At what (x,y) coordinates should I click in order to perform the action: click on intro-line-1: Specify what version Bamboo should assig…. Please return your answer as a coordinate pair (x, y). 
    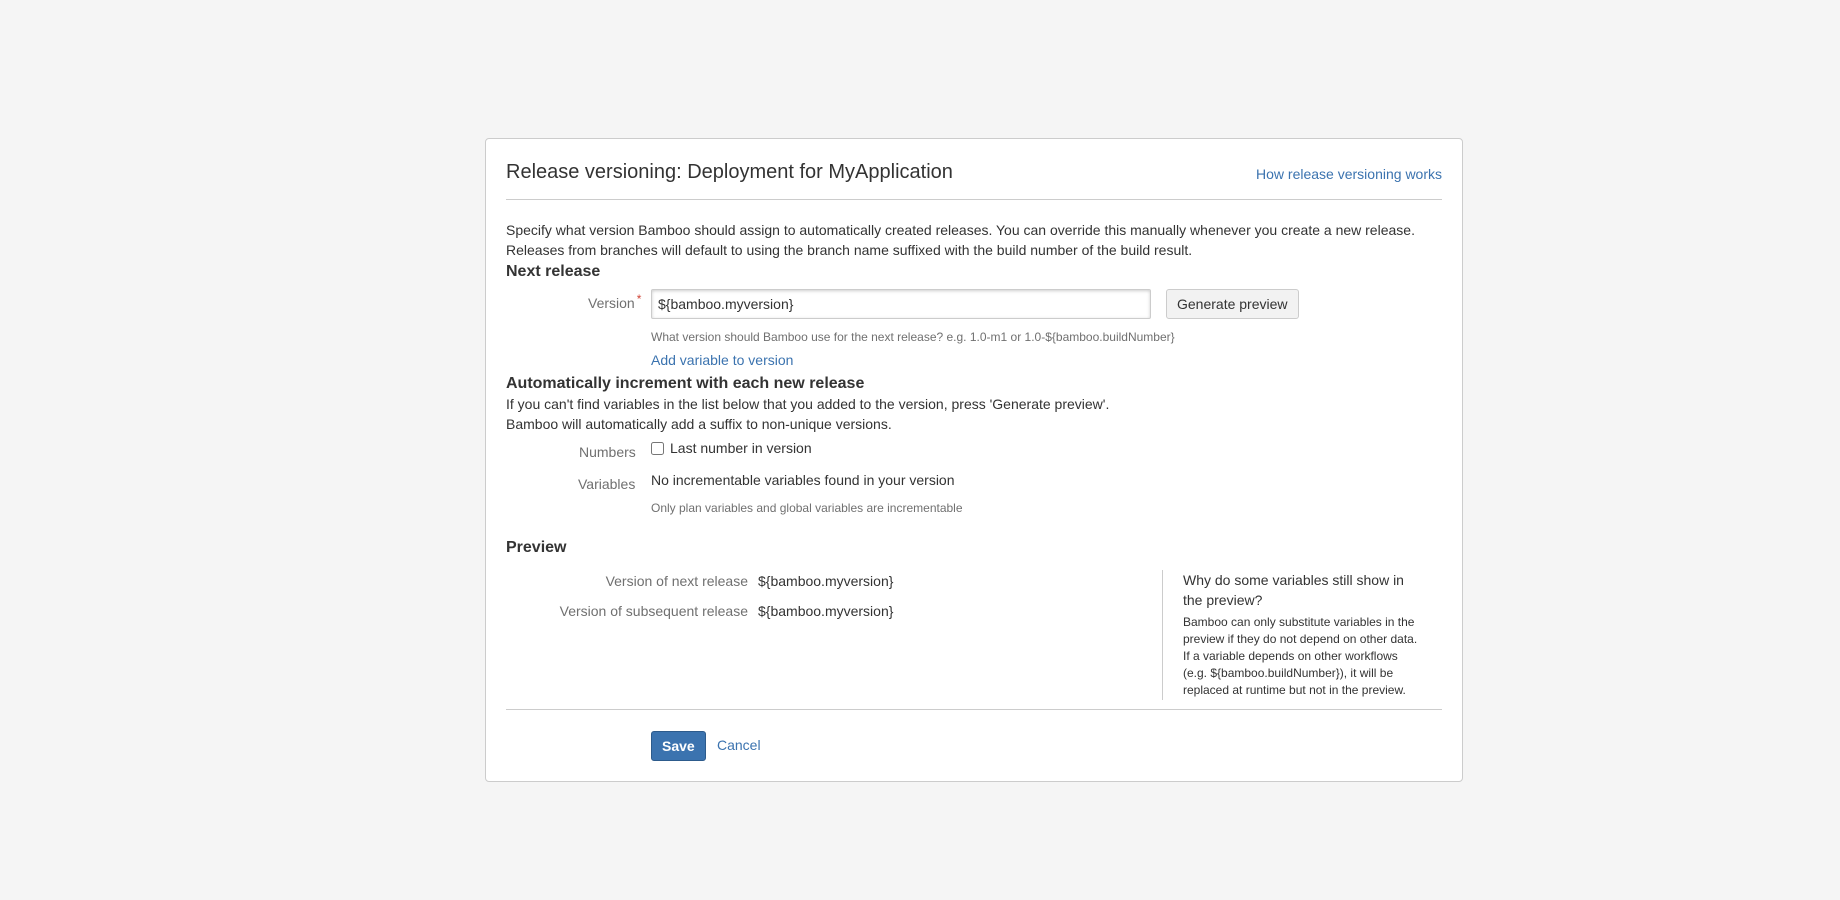
    Looking at the image, I should click on (960, 230).